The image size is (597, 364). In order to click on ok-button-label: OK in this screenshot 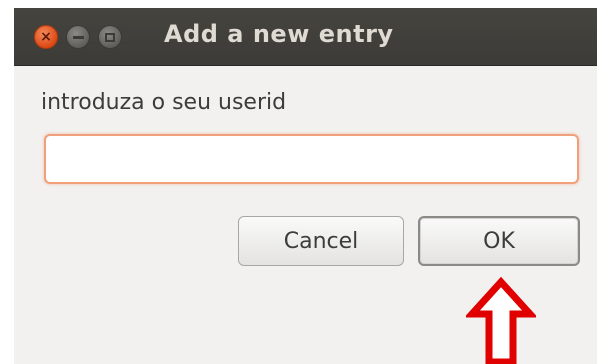, I will do `click(499, 241)`.